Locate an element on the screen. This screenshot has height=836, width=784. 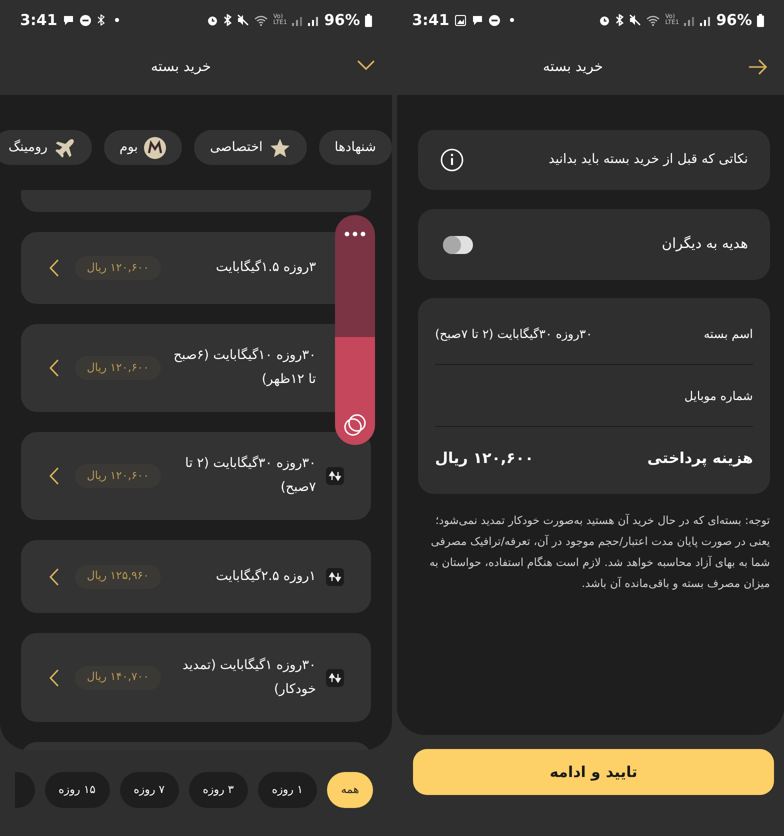
boom-logo-icon is located at coordinates (155, 147).